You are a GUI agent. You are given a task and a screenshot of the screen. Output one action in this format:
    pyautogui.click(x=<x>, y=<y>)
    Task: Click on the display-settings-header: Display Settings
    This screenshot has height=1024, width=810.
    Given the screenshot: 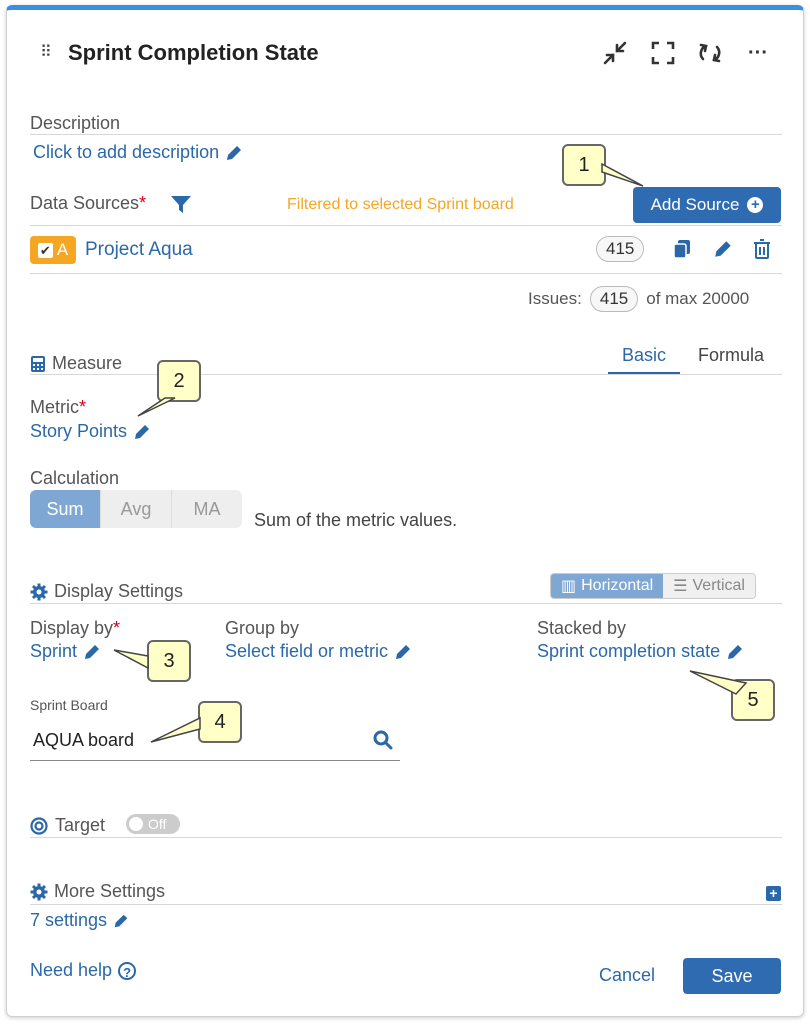 What is the action you would take?
    pyautogui.click(x=106, y=591)
    